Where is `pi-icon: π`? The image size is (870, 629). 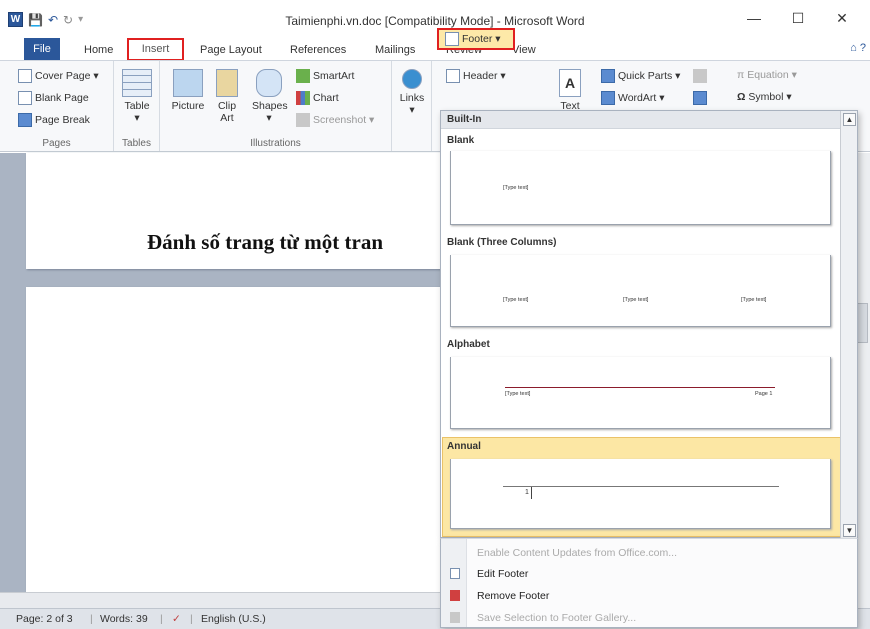 pi-icon: π is located at coordinates (741, 75).